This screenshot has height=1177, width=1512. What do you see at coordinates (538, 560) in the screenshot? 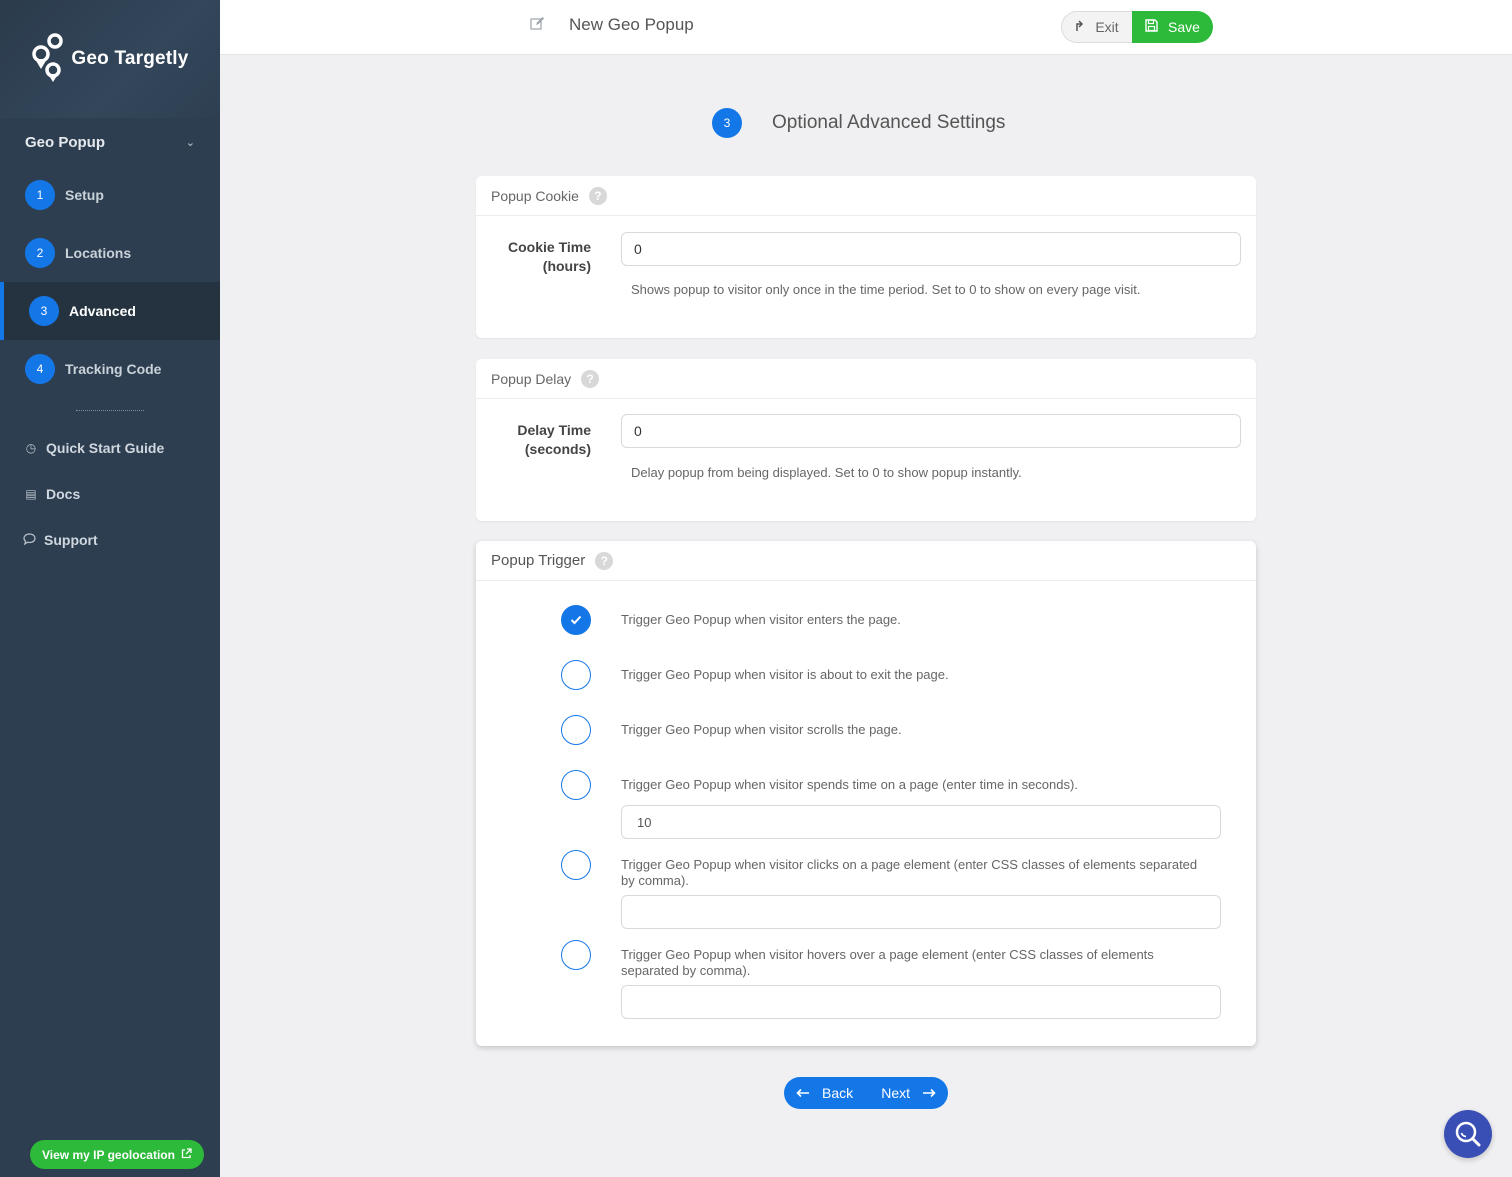
I see `card-title: Popup Trigger` at bounding box center [538, 560].